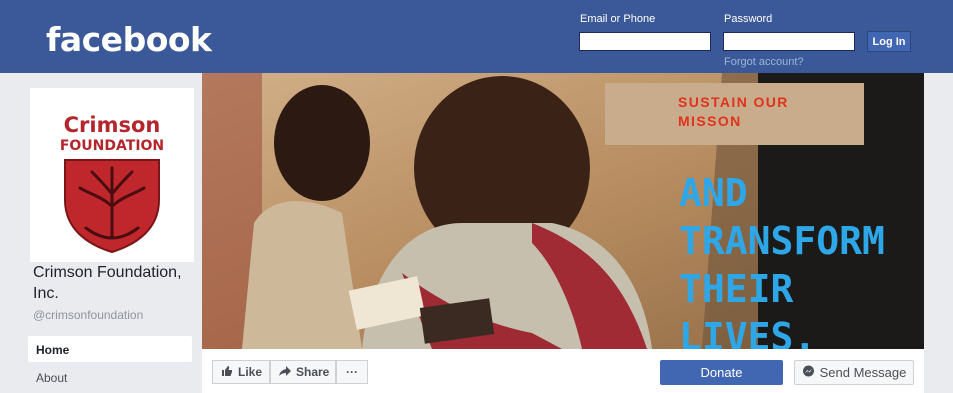 The height and width of the screenshot is (393, 953). Describe the element at coordinates (285, 372) in the screenshot. I see `share-arrow-icon` at that location.